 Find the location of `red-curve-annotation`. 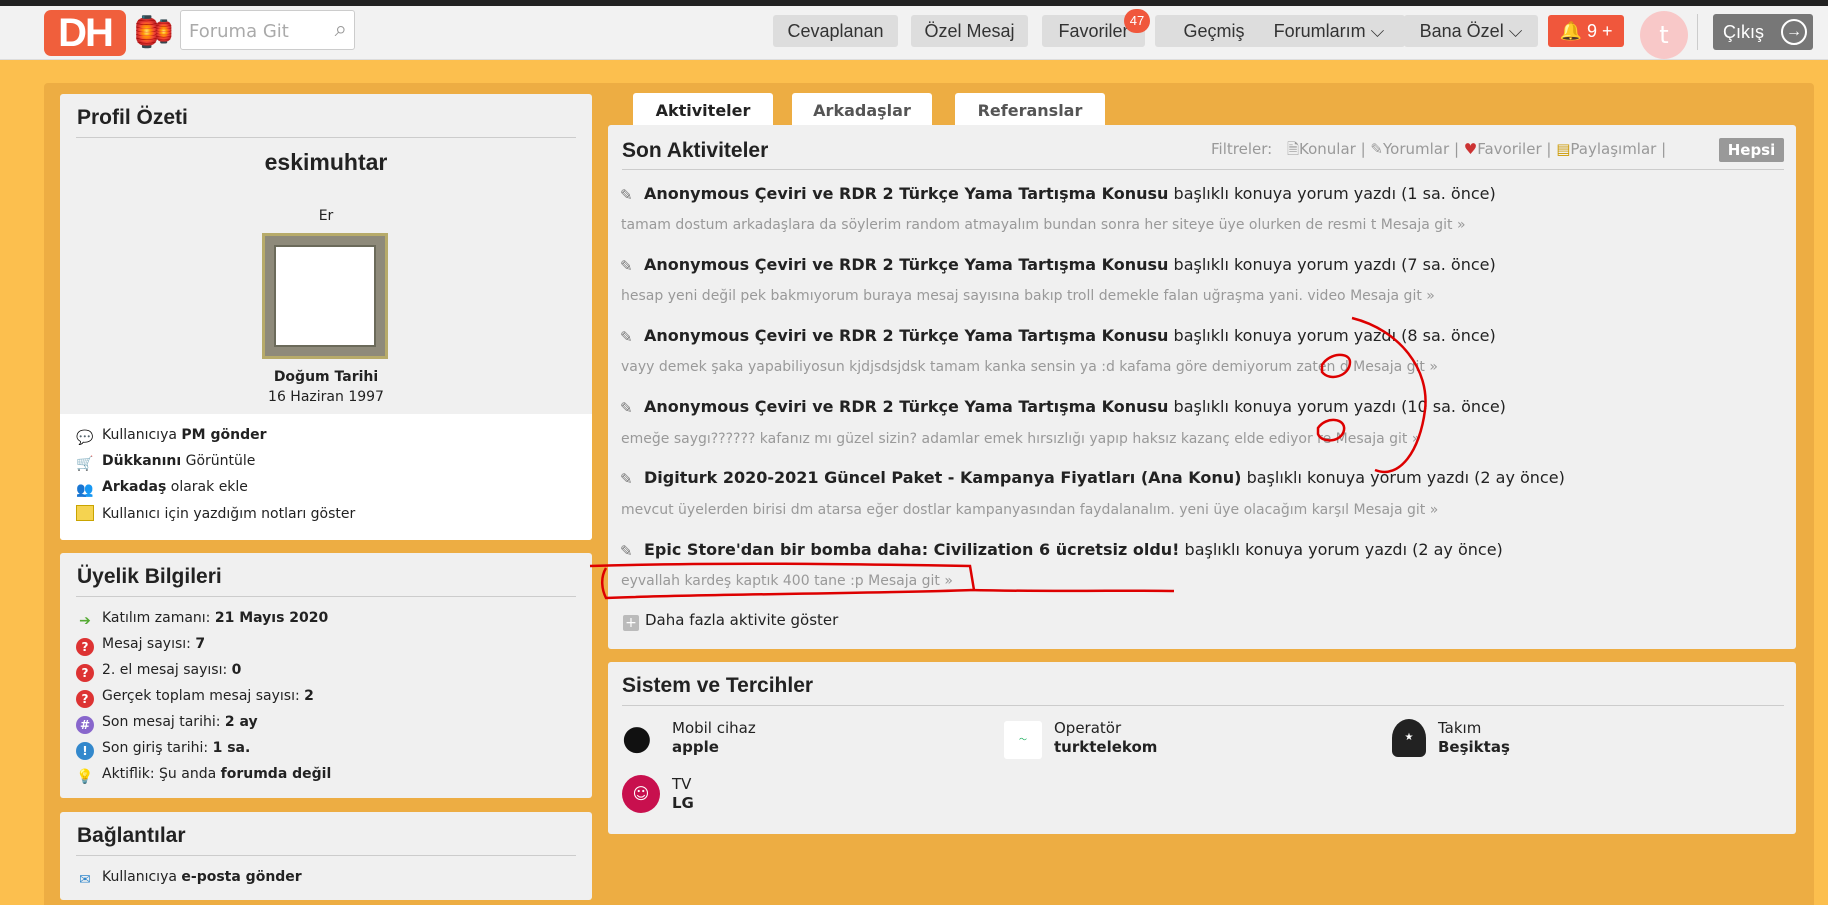

red-curve-annotation is located at coordinates (1389, 395).